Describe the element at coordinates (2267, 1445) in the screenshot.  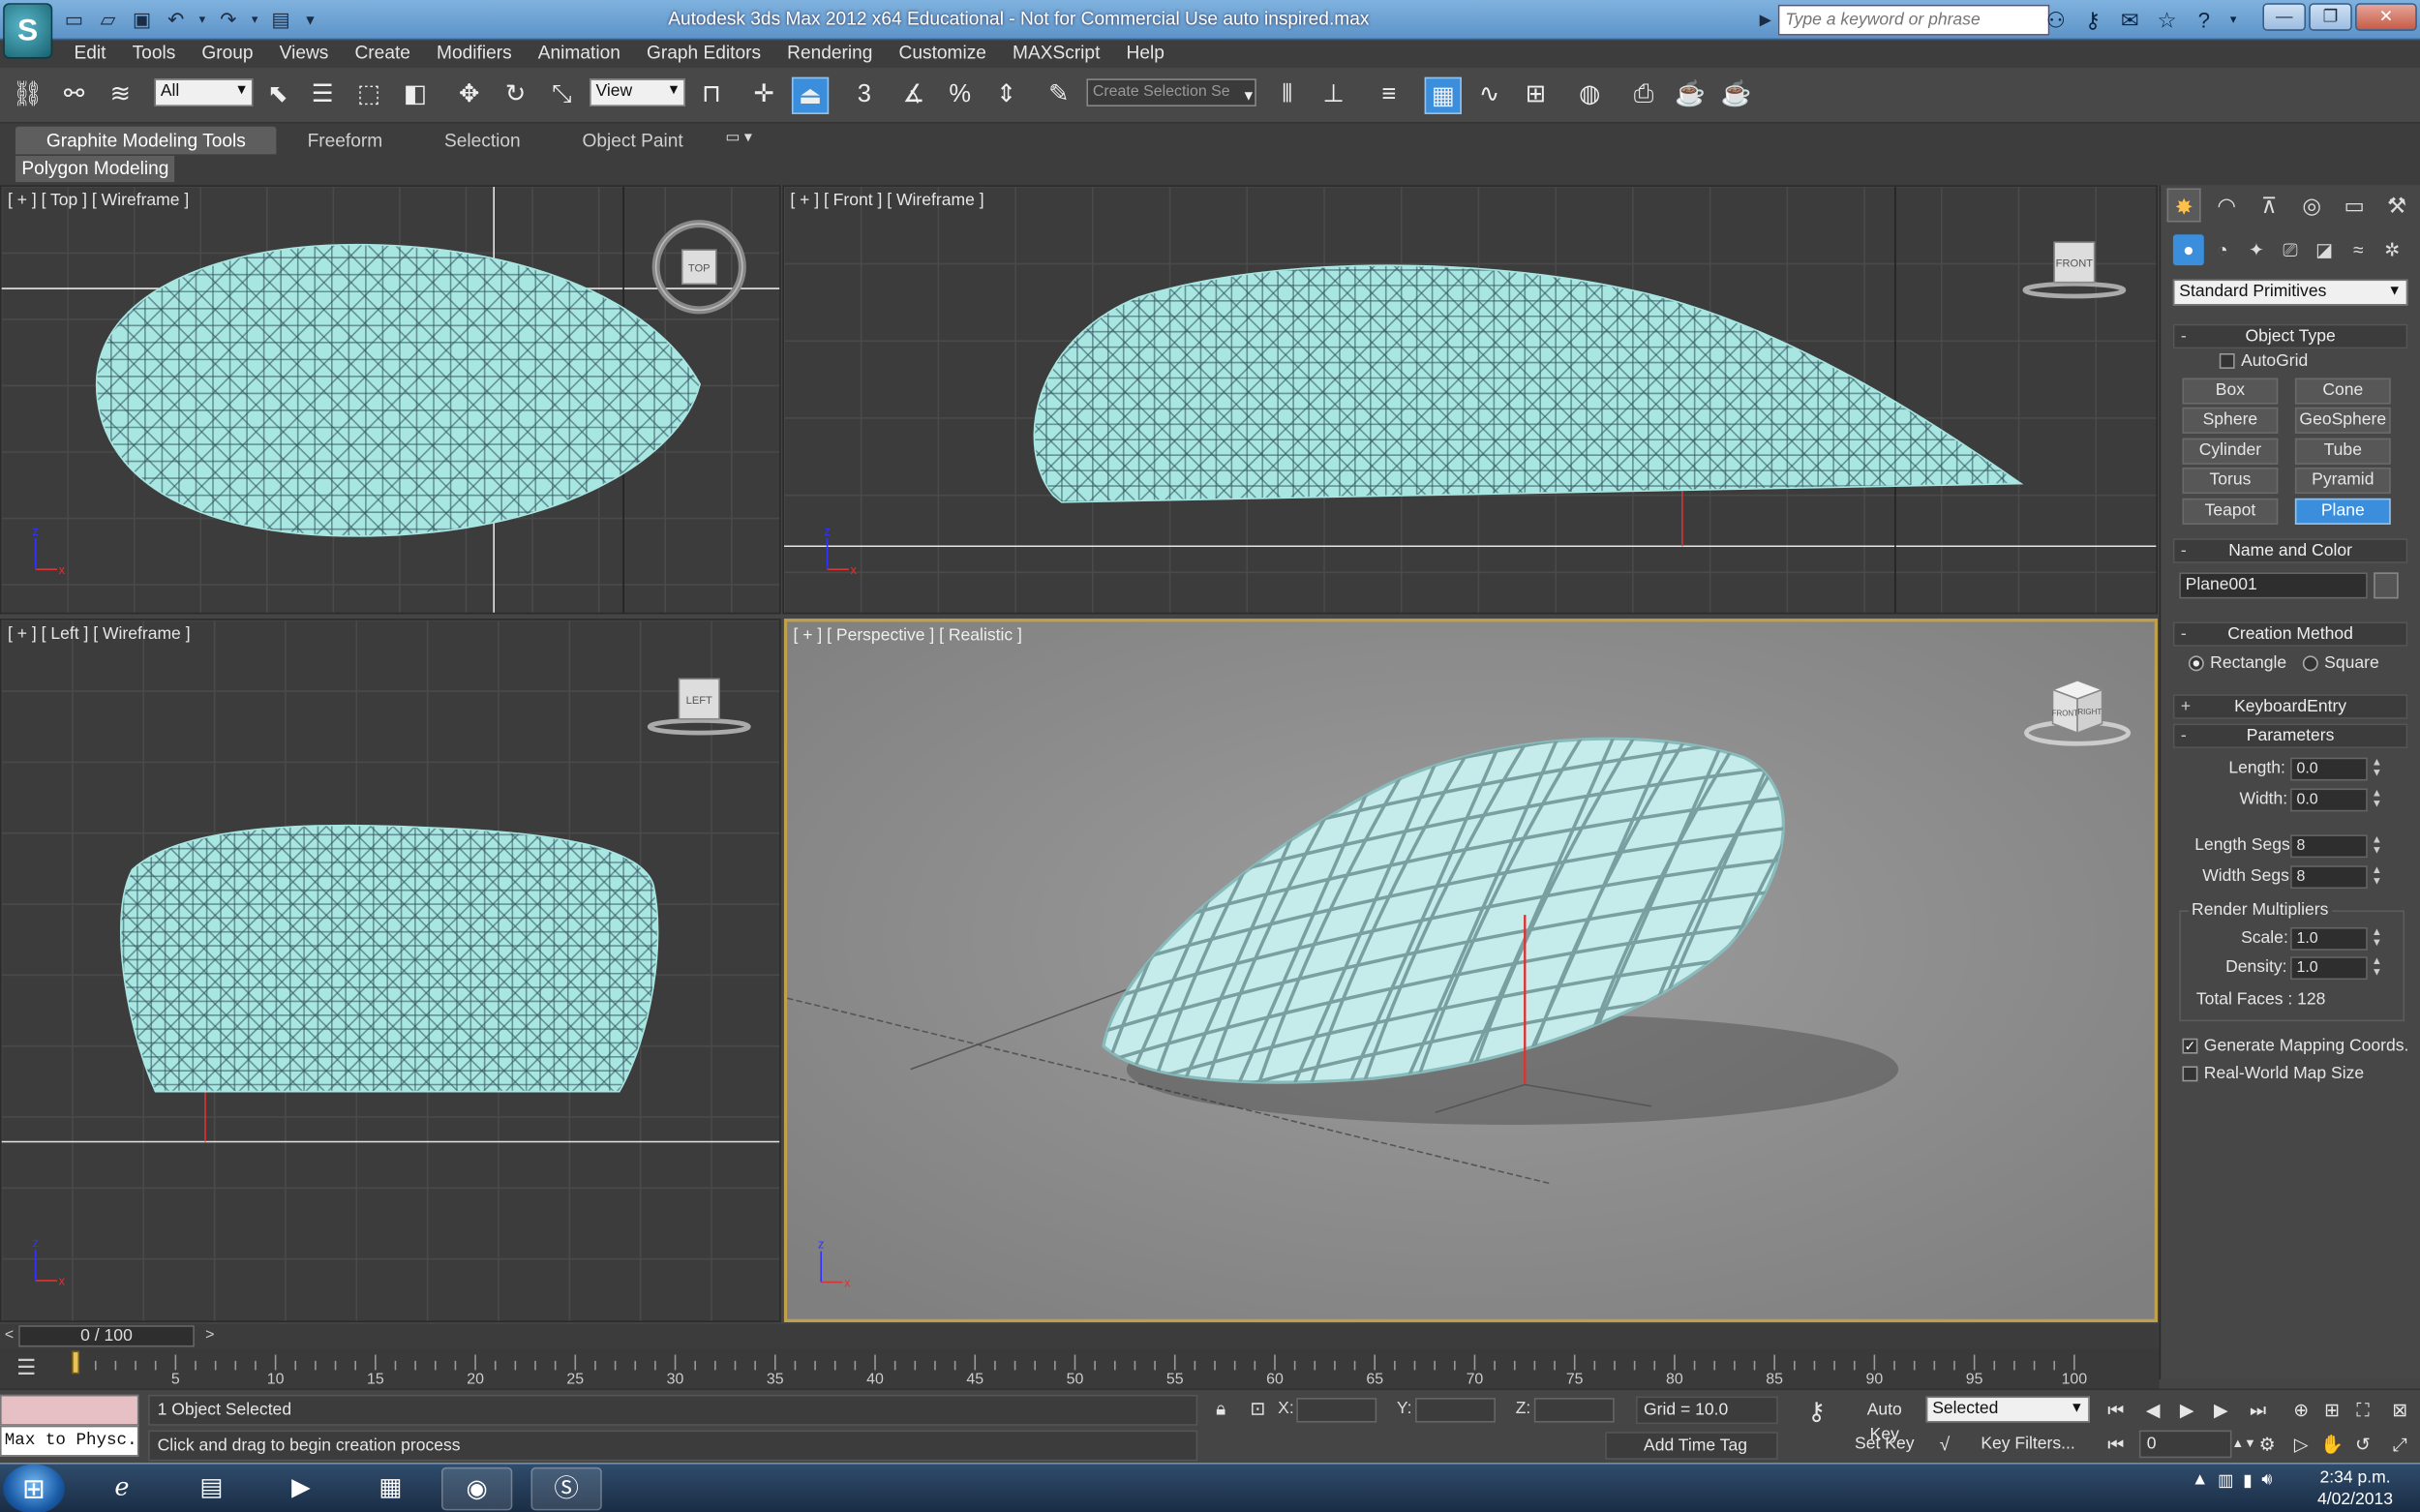
I see `time-configuration-icon: ⚙` at that location.